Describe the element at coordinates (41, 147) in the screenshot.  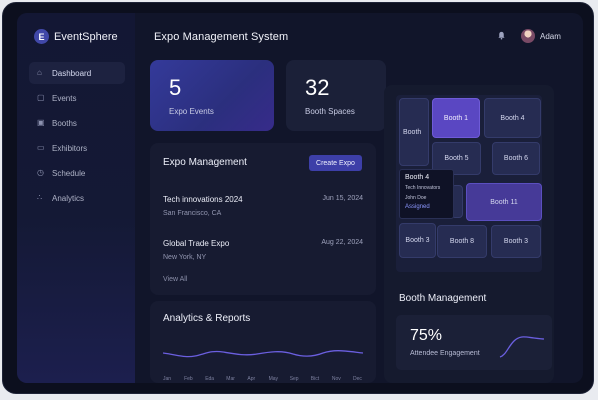
I see `briefcase-icon: ▭` at that location.